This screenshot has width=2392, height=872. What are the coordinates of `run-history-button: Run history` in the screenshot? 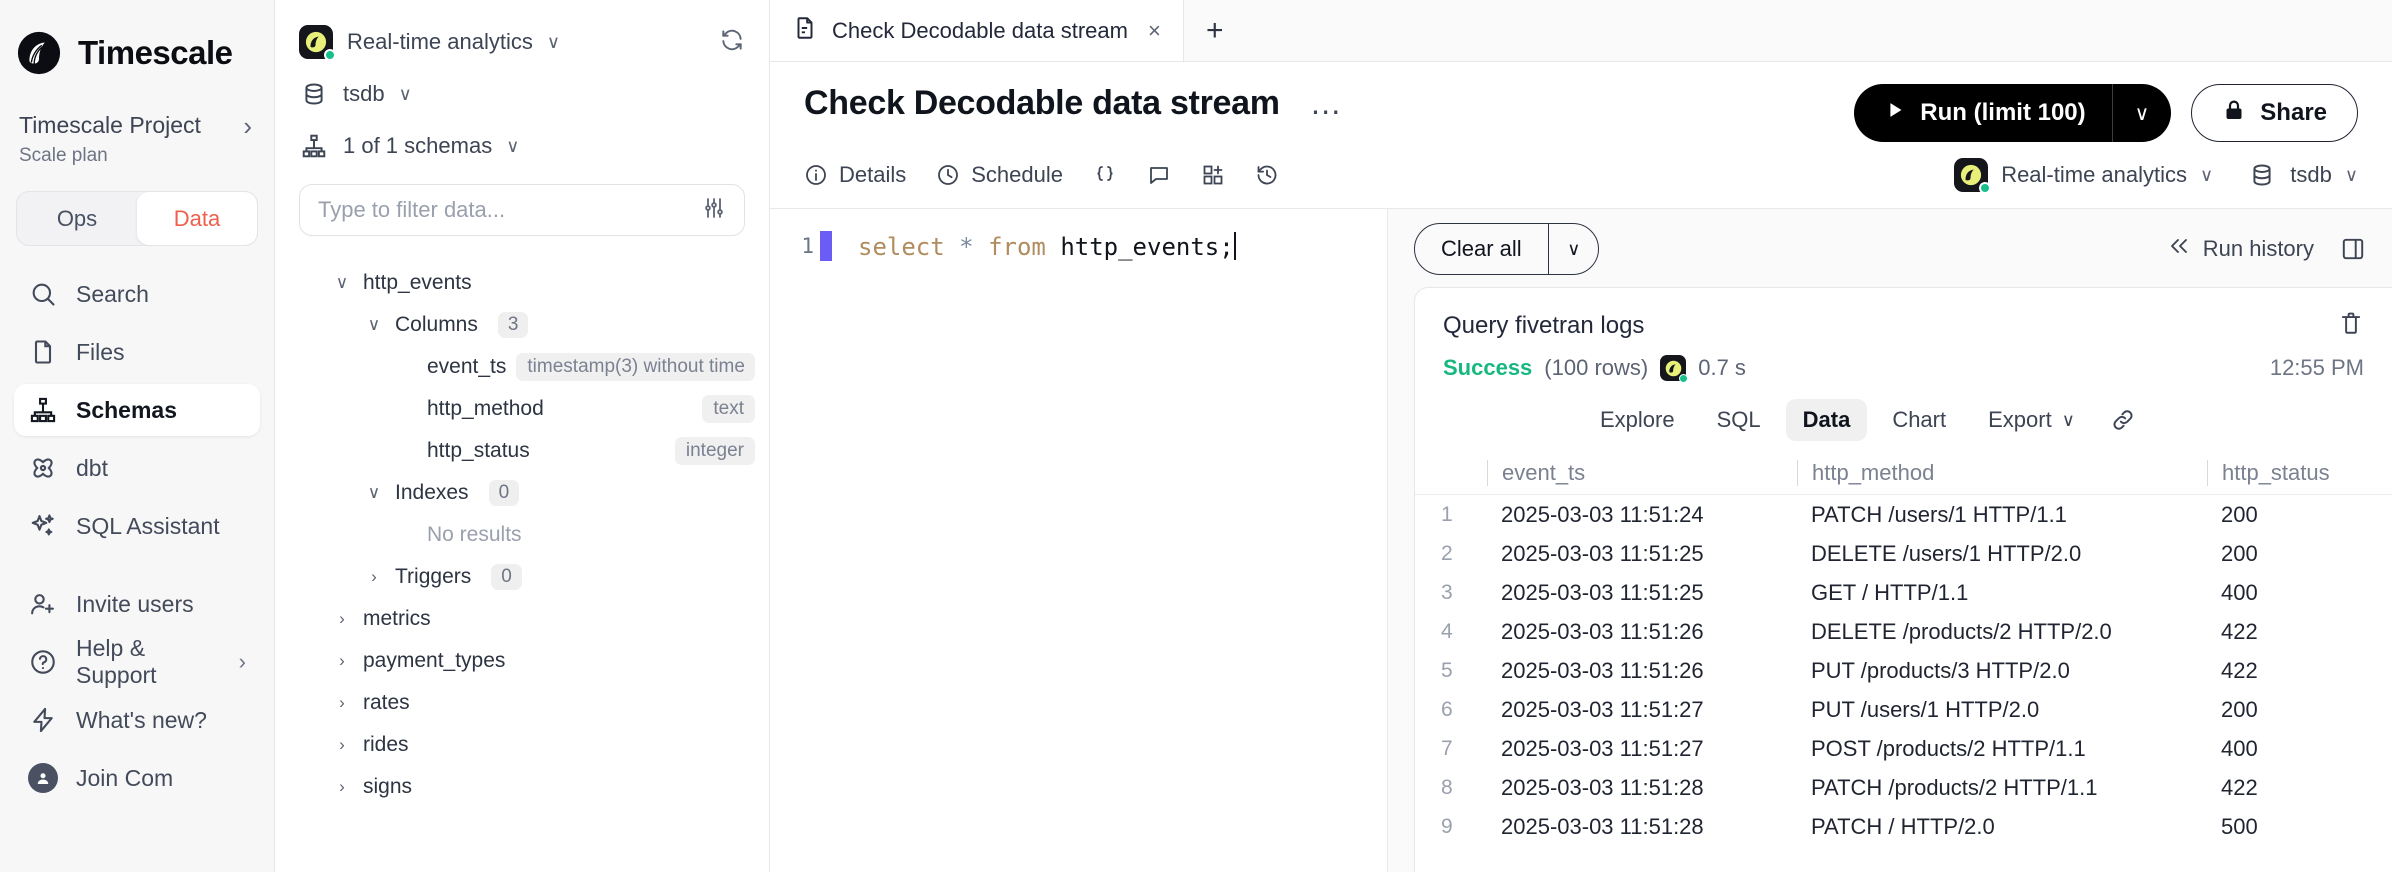 It's located at (2240, 249).